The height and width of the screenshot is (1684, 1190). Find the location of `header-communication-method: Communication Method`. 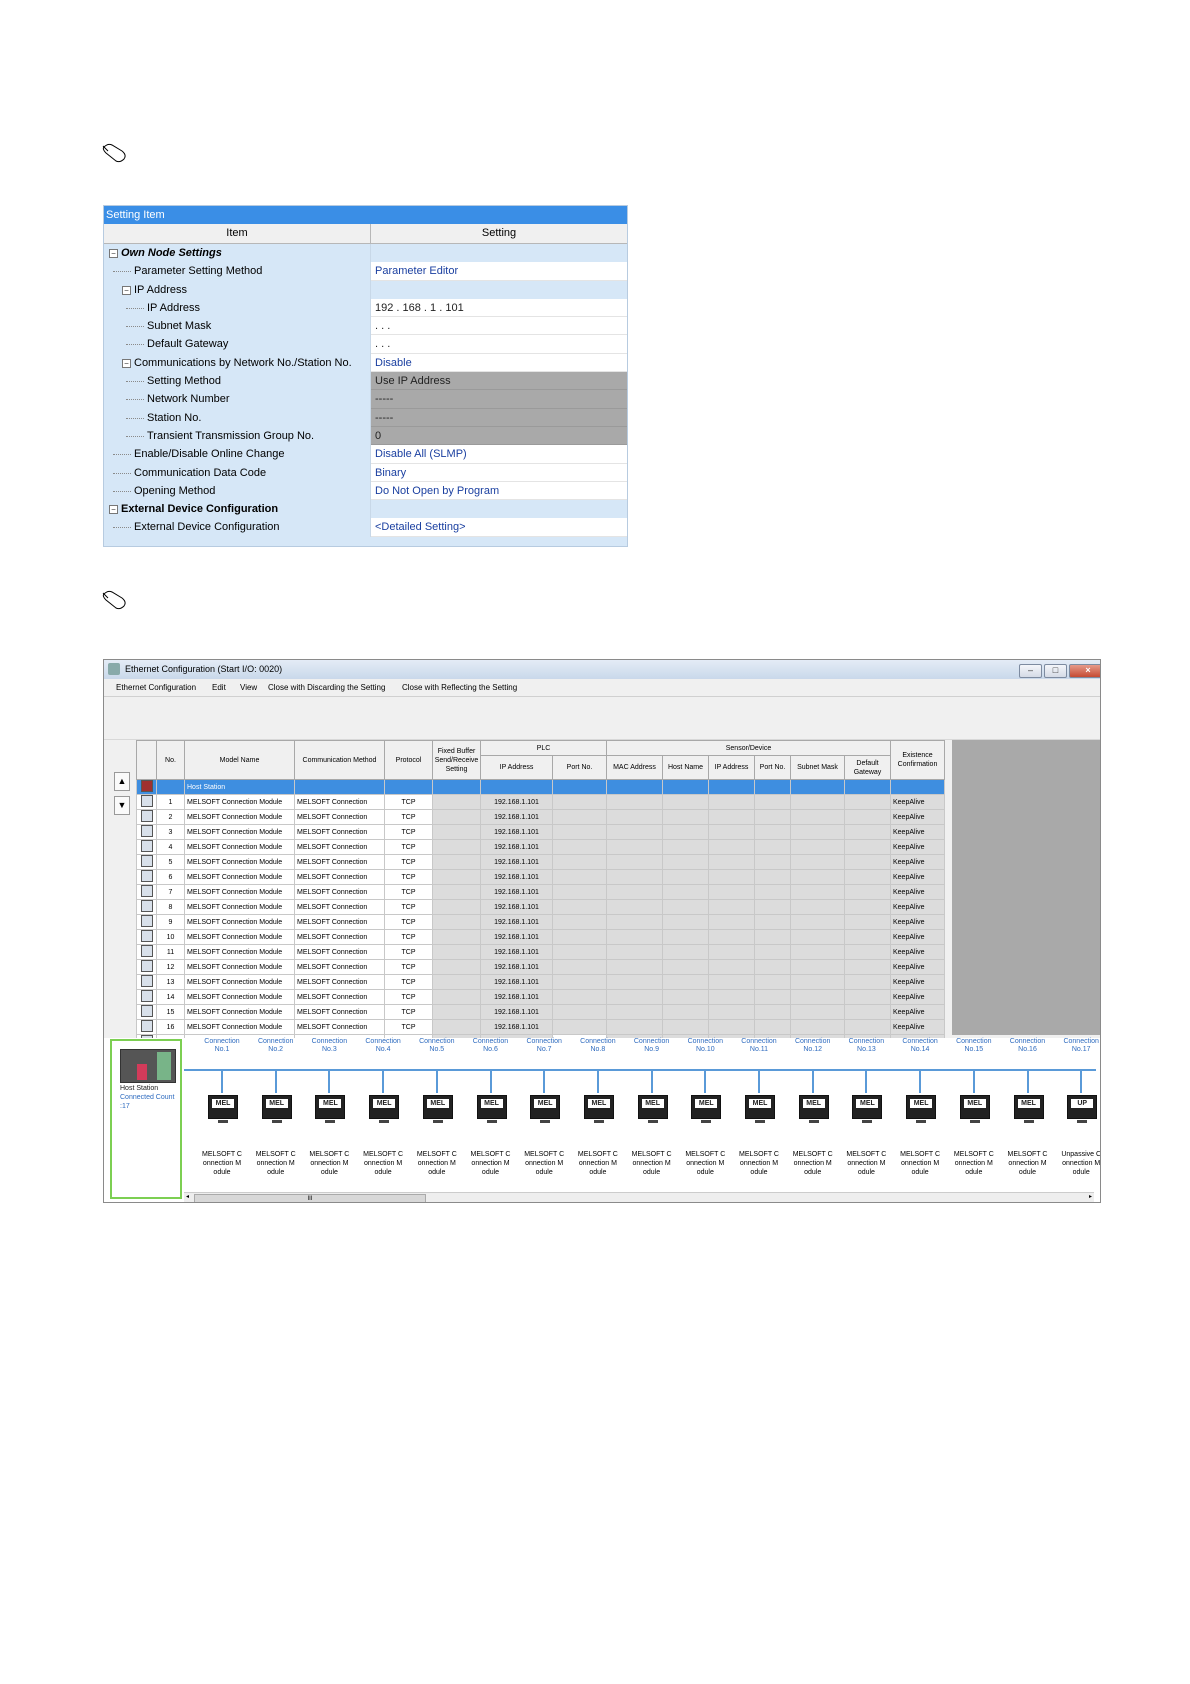

header-communication-method: Communication Method is located at coordinates (339, 760).